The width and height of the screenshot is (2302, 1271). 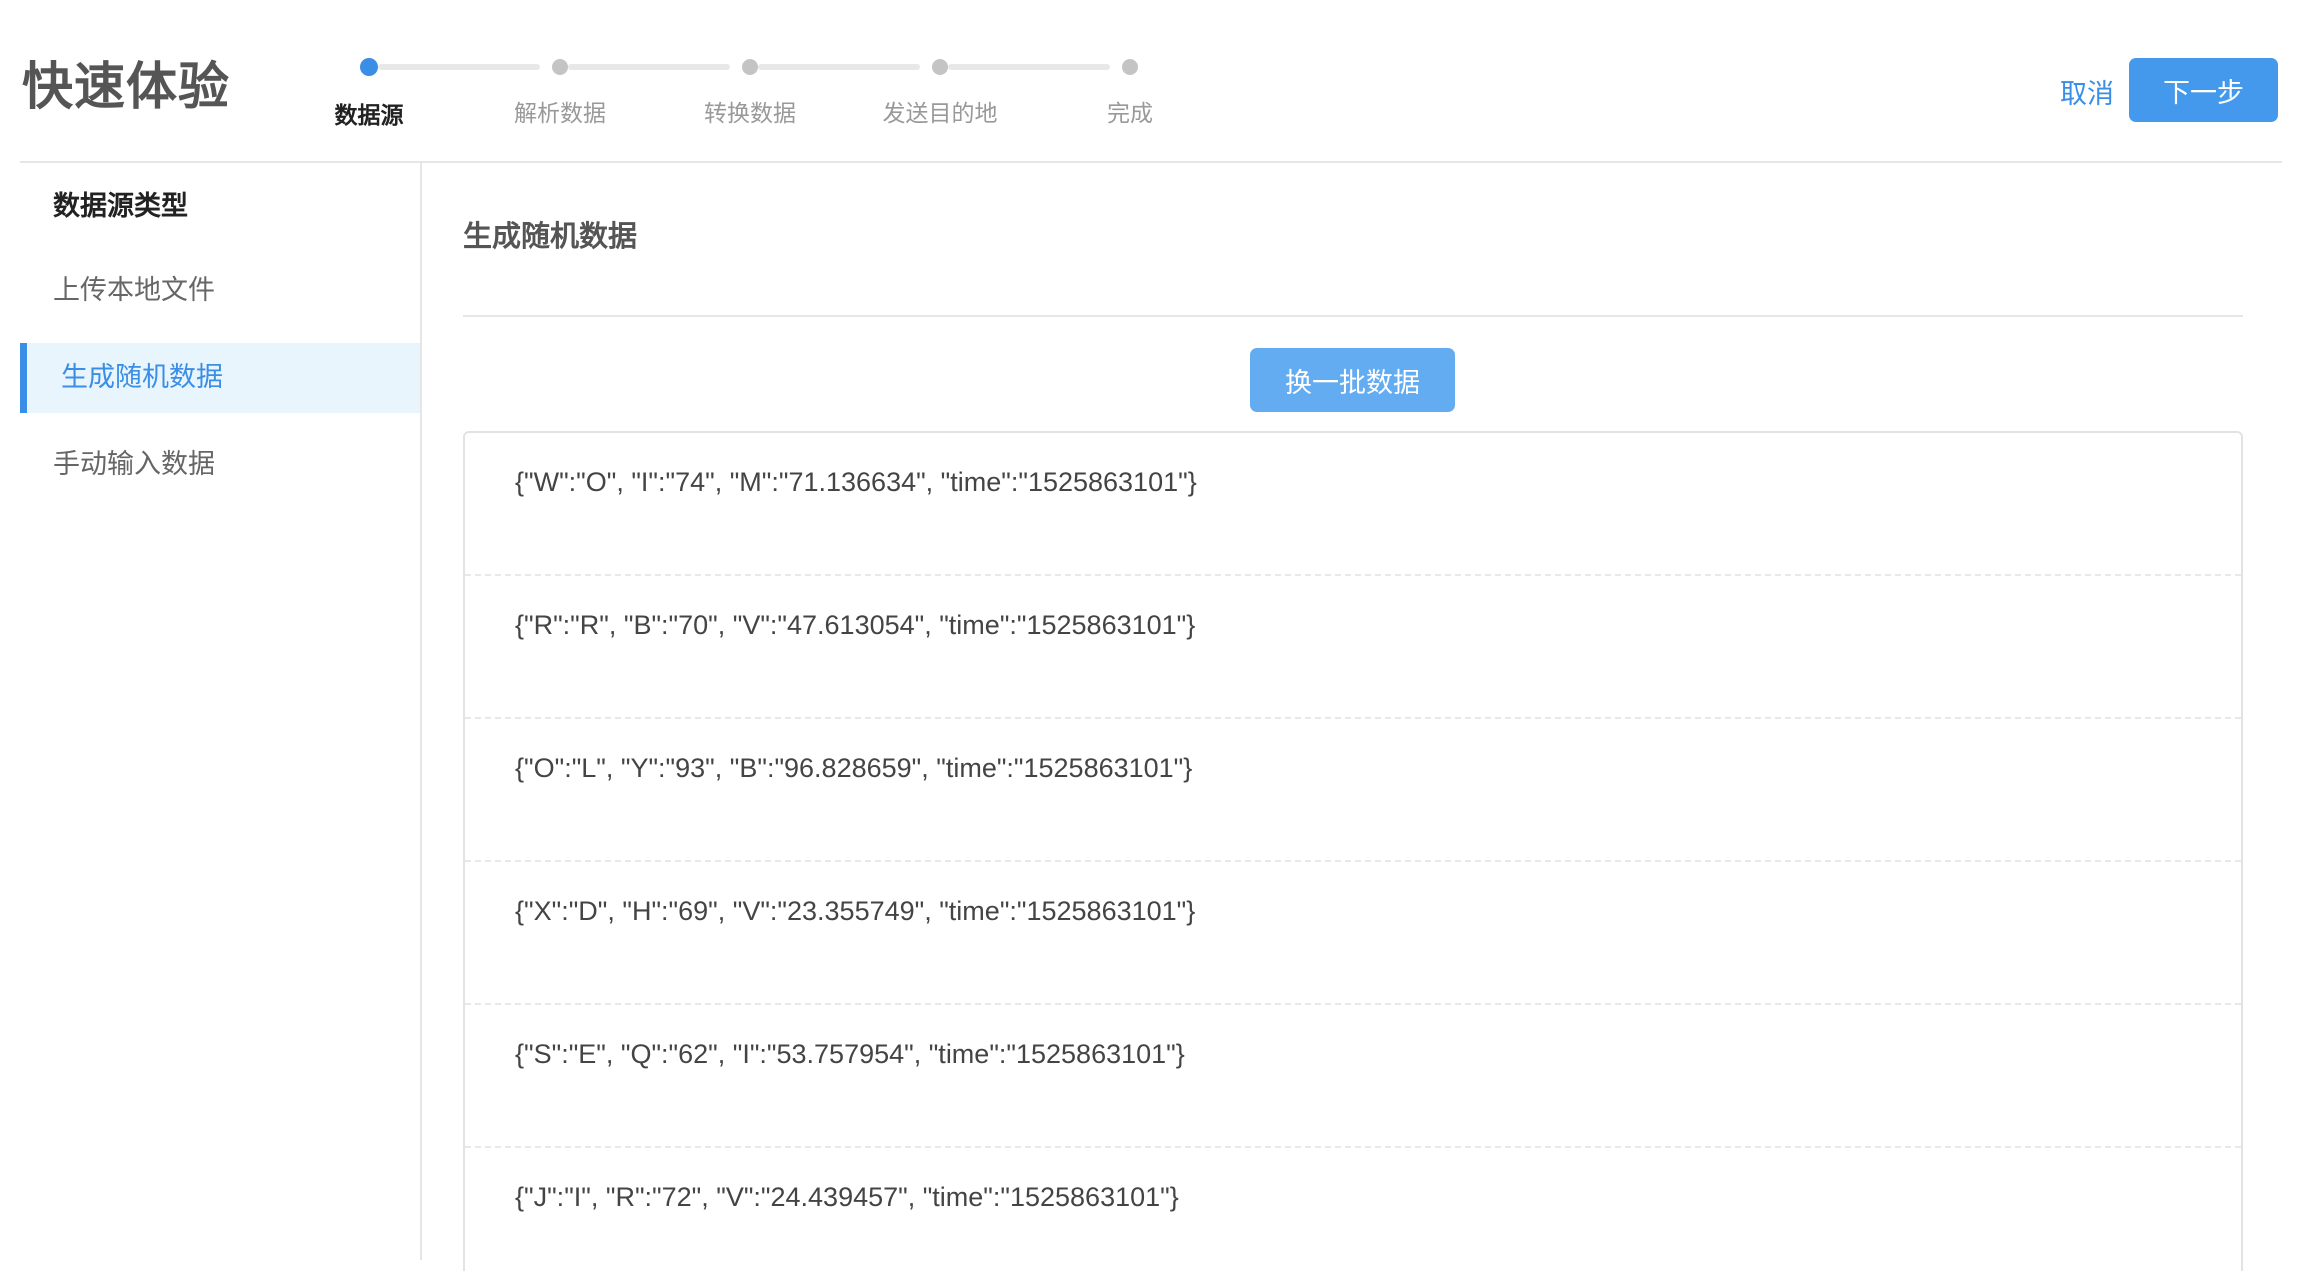 What do you see at coordinates (937, 96) in the screenshot?
I see `progress-steps: 数据源 解析数据 转换数据 发送目的地 完成` at bounding box center [937, 96].